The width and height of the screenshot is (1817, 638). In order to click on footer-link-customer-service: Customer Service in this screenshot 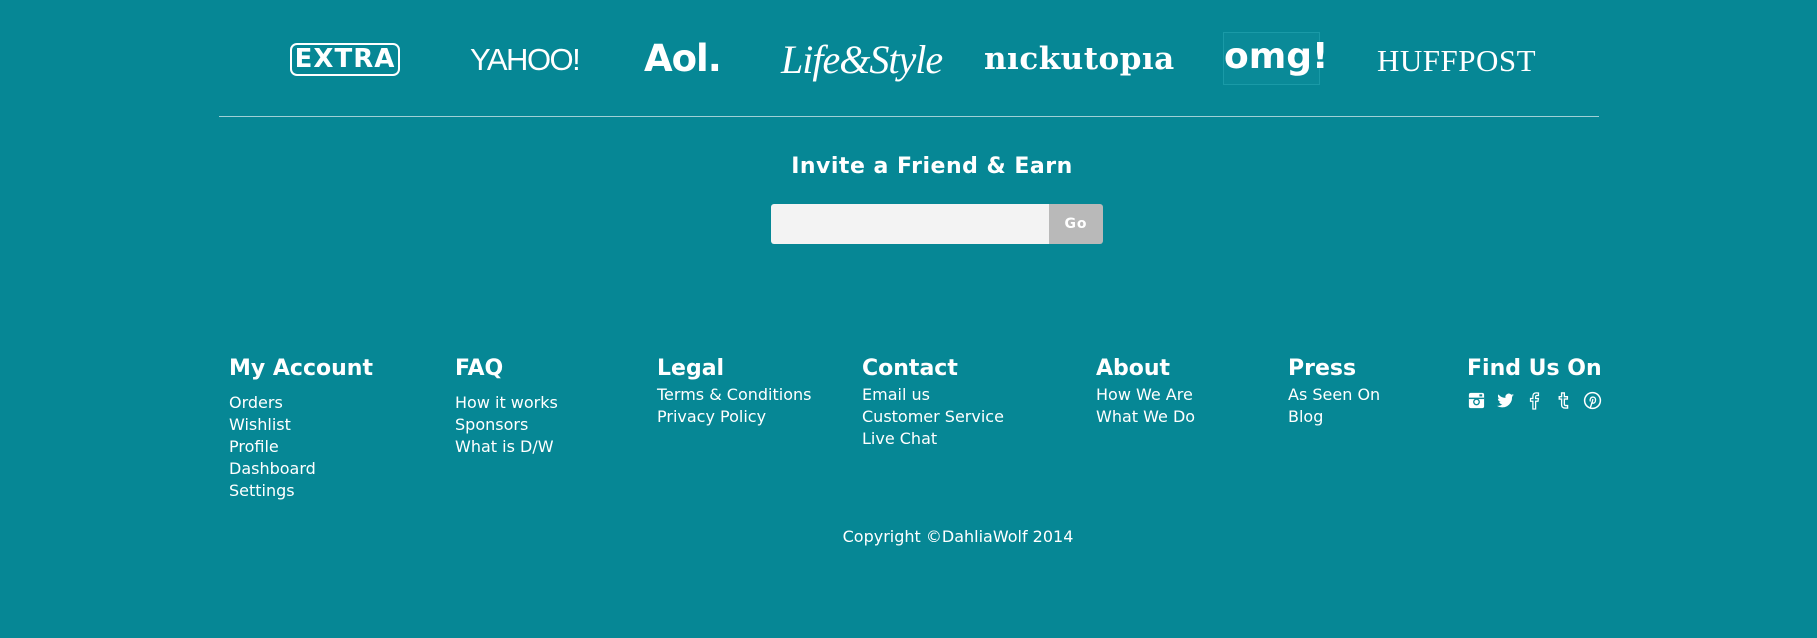, I will do `click(933, 417)`.